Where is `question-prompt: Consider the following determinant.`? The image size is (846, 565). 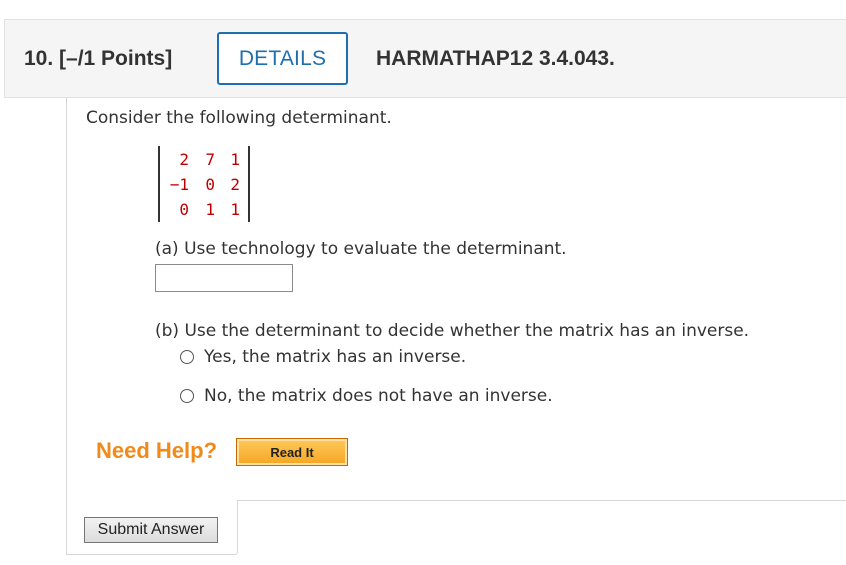
question-prompt: Consider the following determinant. is located at coordinates (239, 118).